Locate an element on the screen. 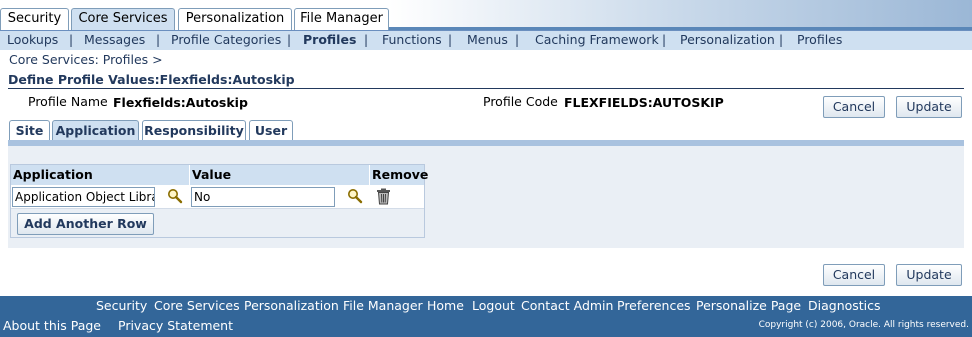  add-row-area: Add Another Row is located at coordinates (217, 223).